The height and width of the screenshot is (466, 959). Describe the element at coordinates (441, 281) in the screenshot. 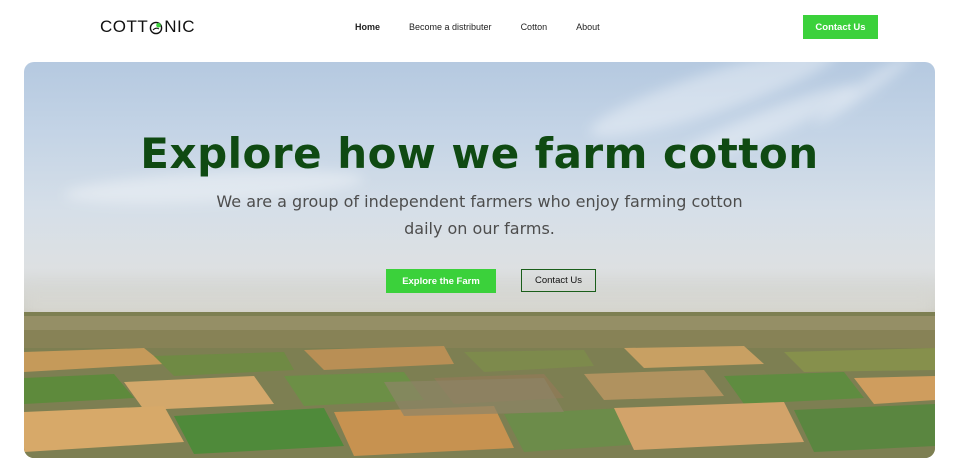

I see `explore-farm-button: Explore the Farm` at that location.